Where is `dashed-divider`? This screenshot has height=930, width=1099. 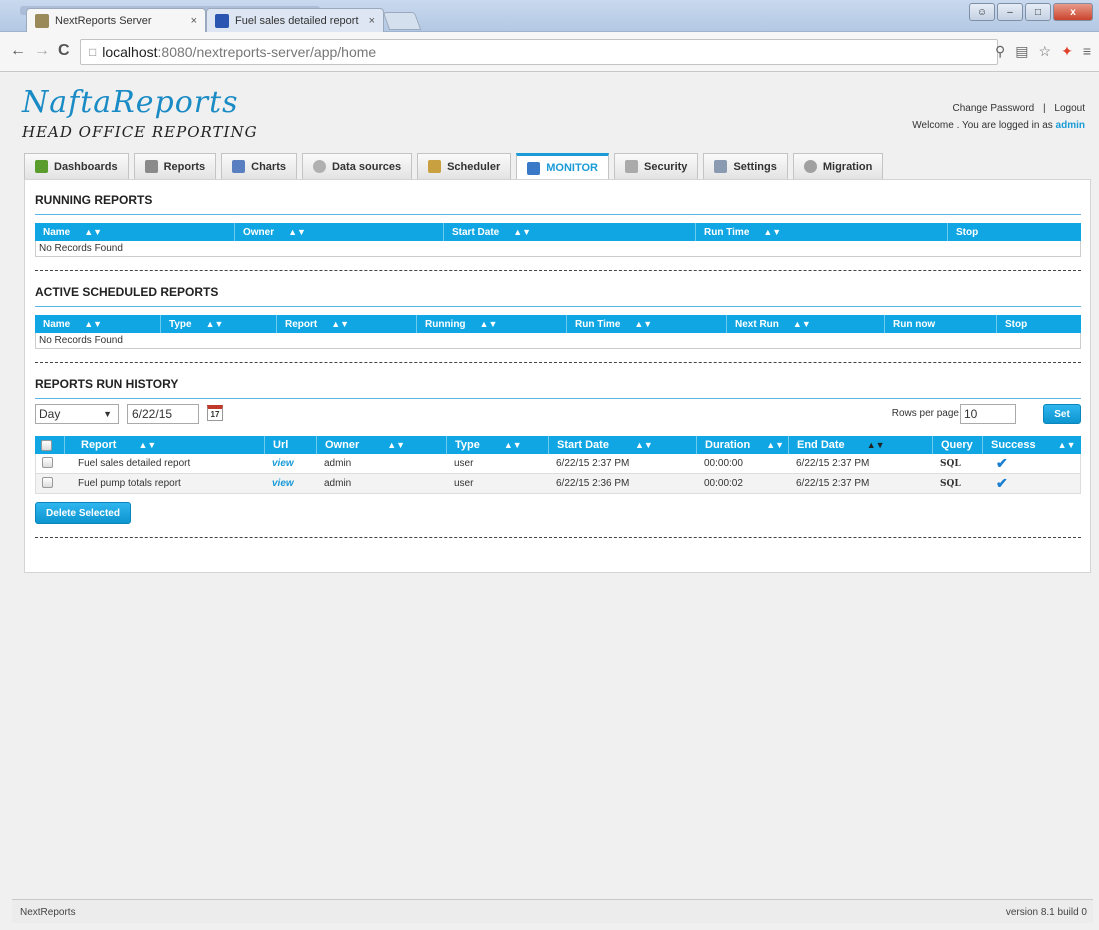
dashed-divider is located at coordinates (558, 362).